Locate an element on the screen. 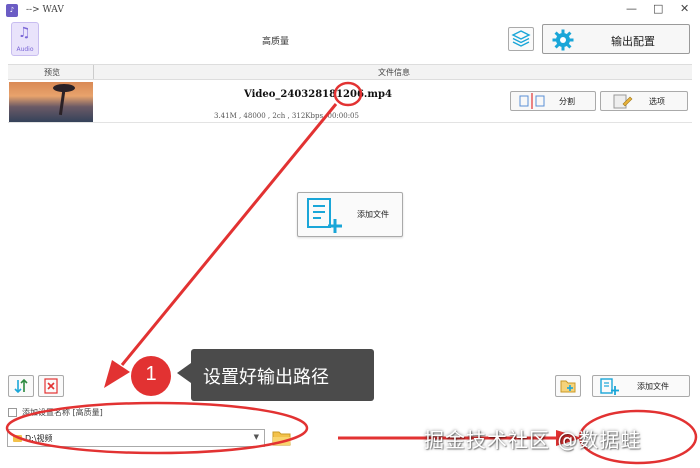 The width and height of the screenshot is (700, 468). browse-folder-button is located at coordinates (282, 438).